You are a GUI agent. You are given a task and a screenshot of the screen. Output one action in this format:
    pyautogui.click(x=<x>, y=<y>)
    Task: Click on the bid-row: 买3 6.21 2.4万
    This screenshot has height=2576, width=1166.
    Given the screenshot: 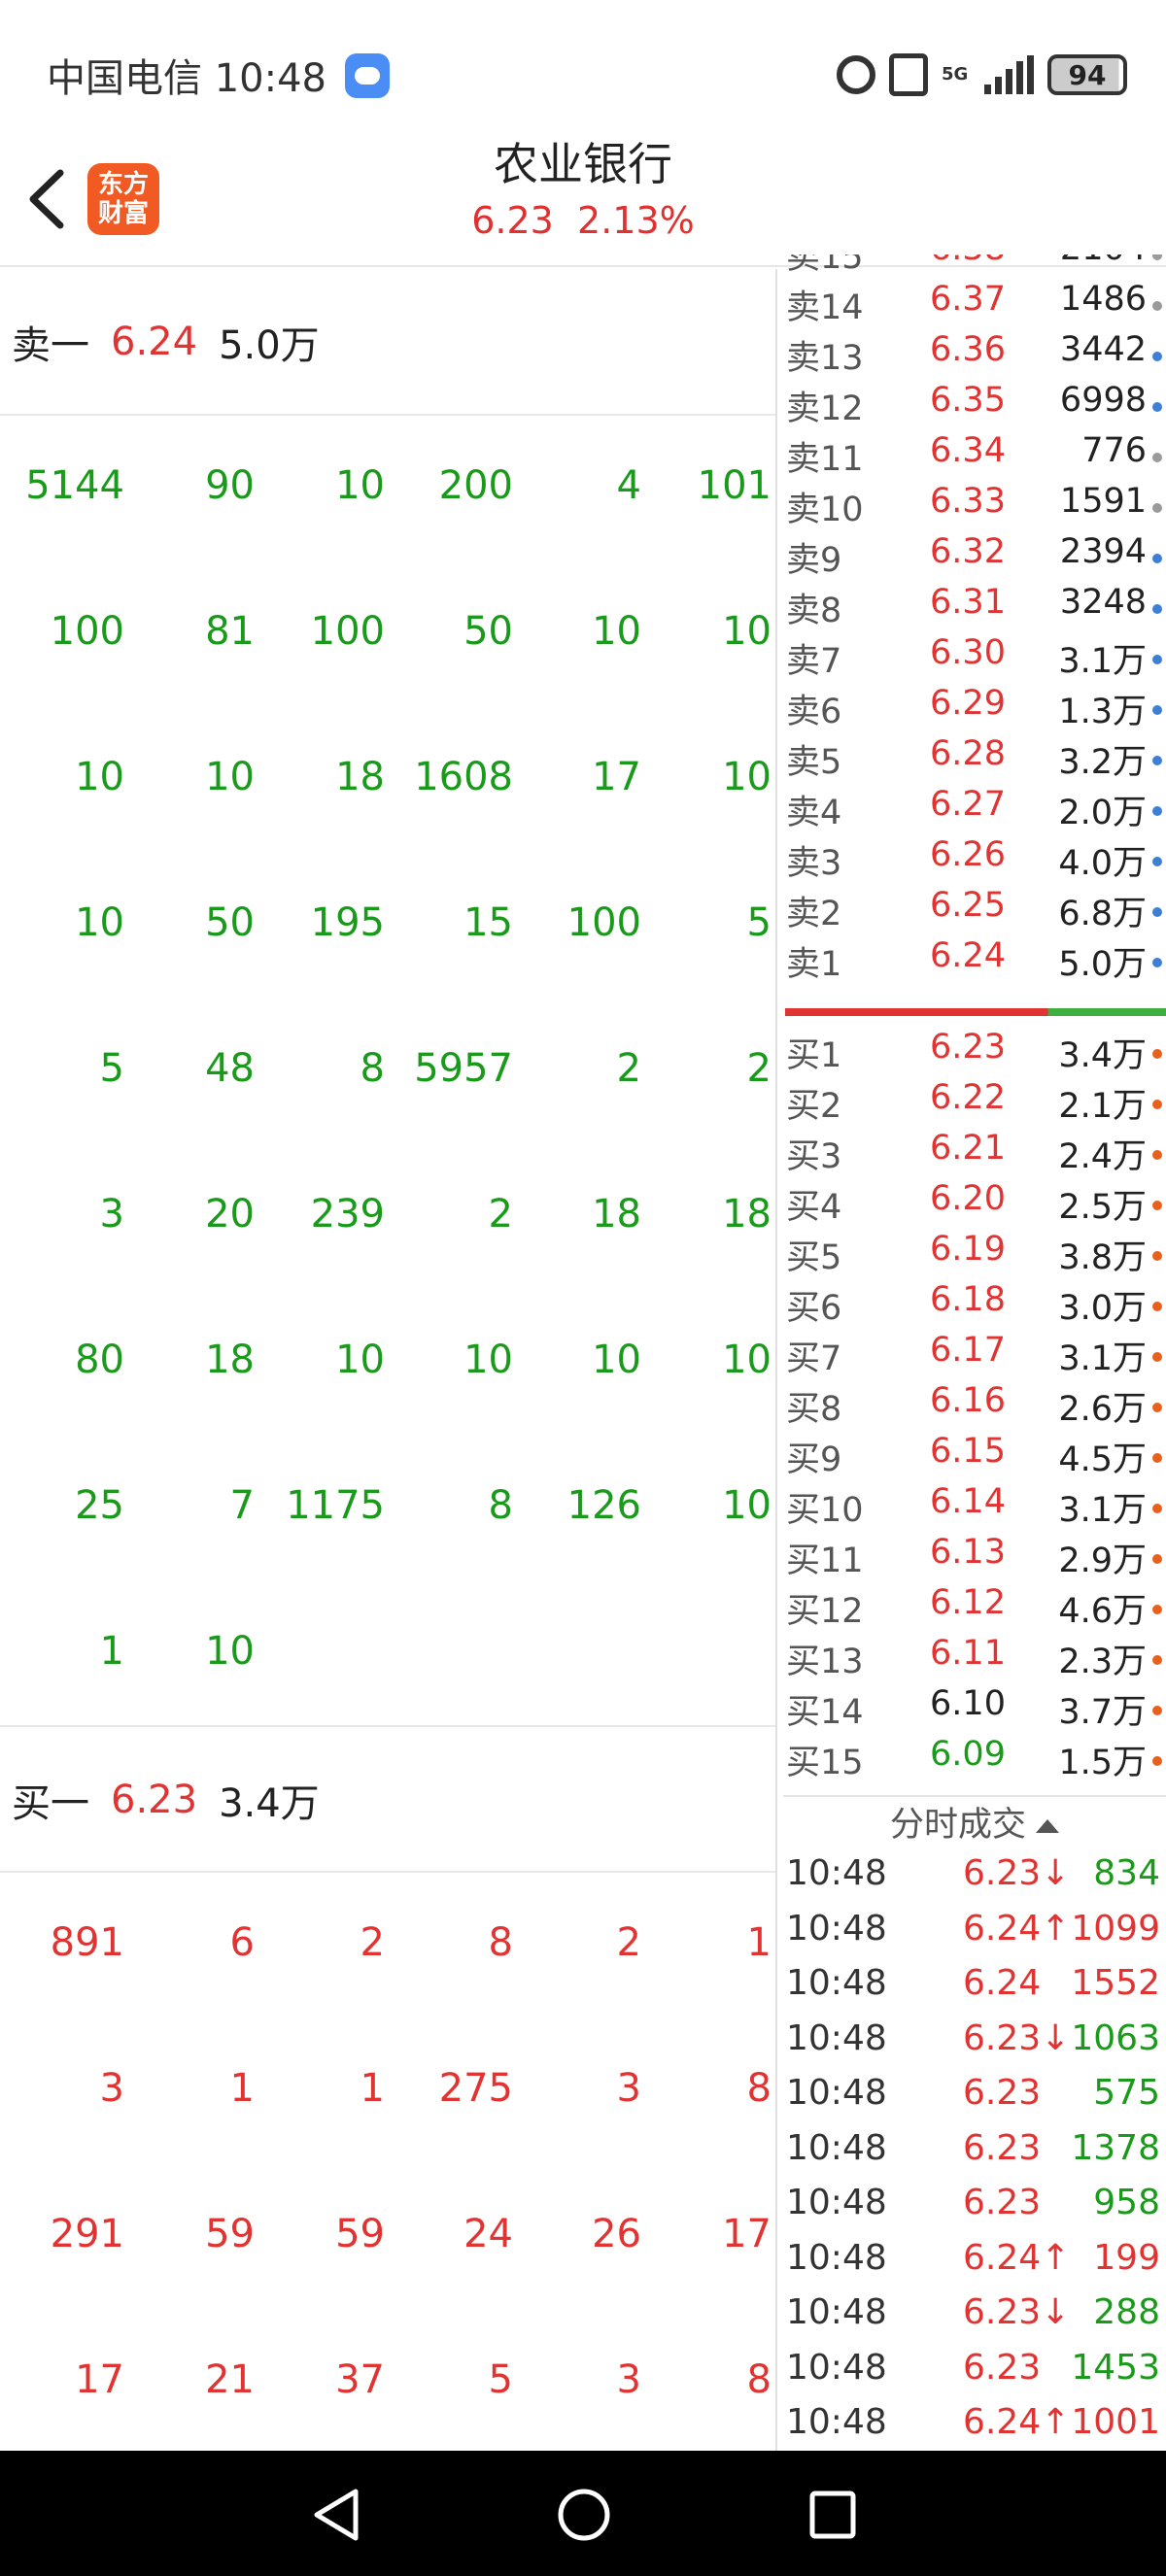 What is the action you would take?
    pyautogui.click(x=974, y=1154)
    